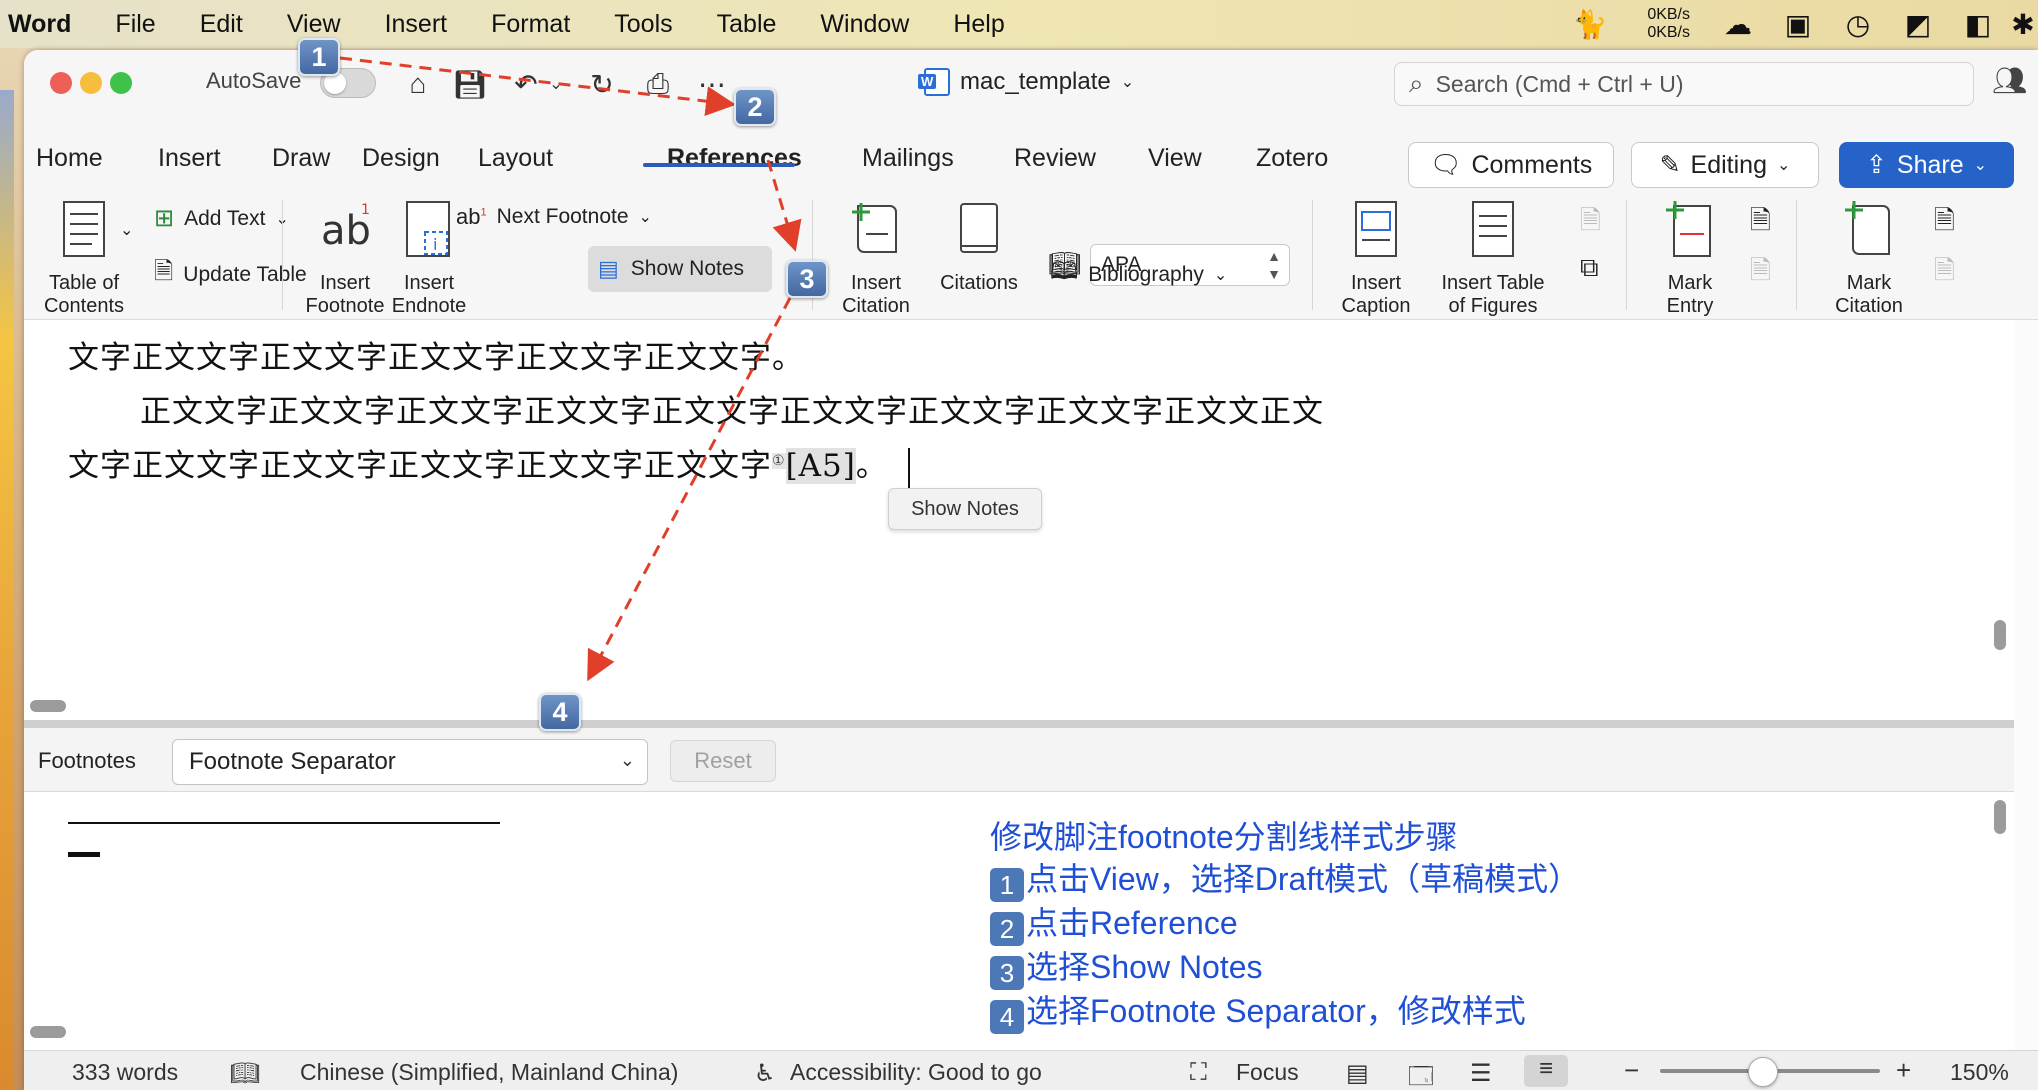  What do you see at coordinates (712, 84) in the screenshot?
I see `more-icon: ⋯` at bounding box center [712, 84].